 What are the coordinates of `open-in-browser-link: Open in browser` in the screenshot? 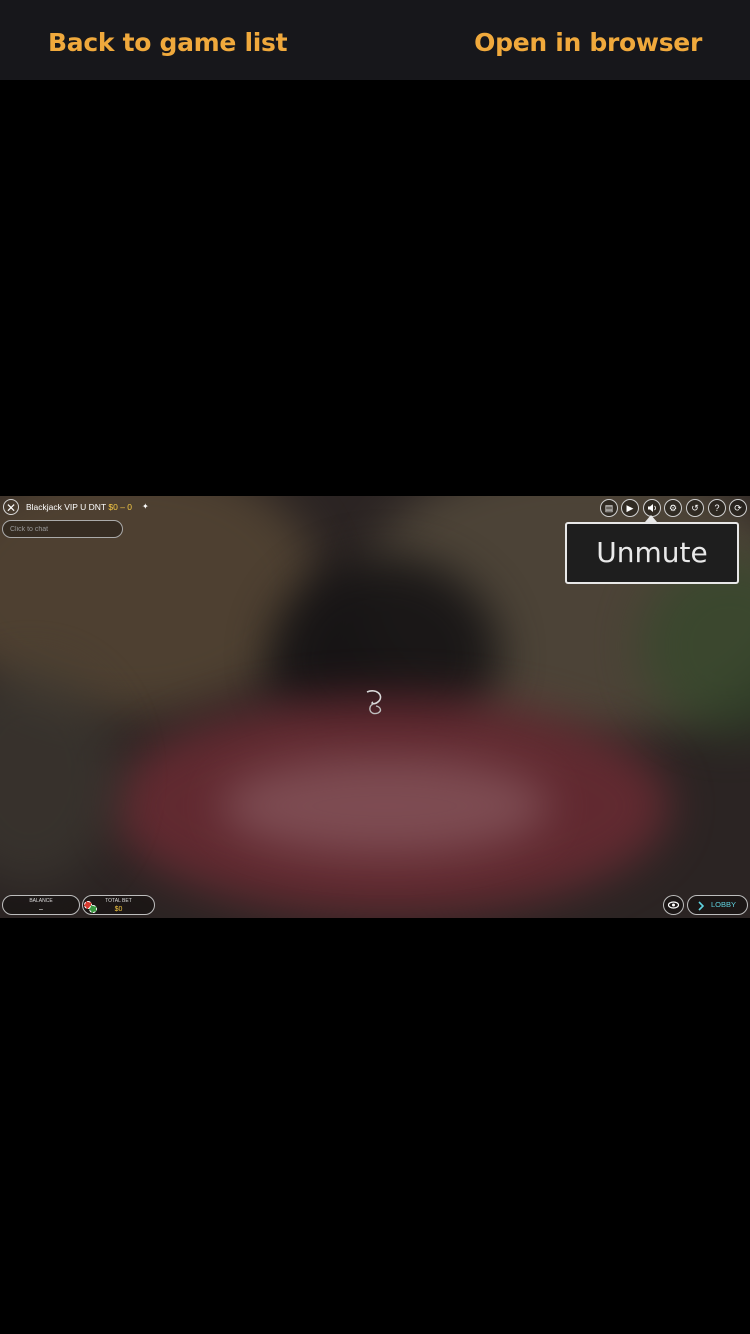 It's located at (588, 43).